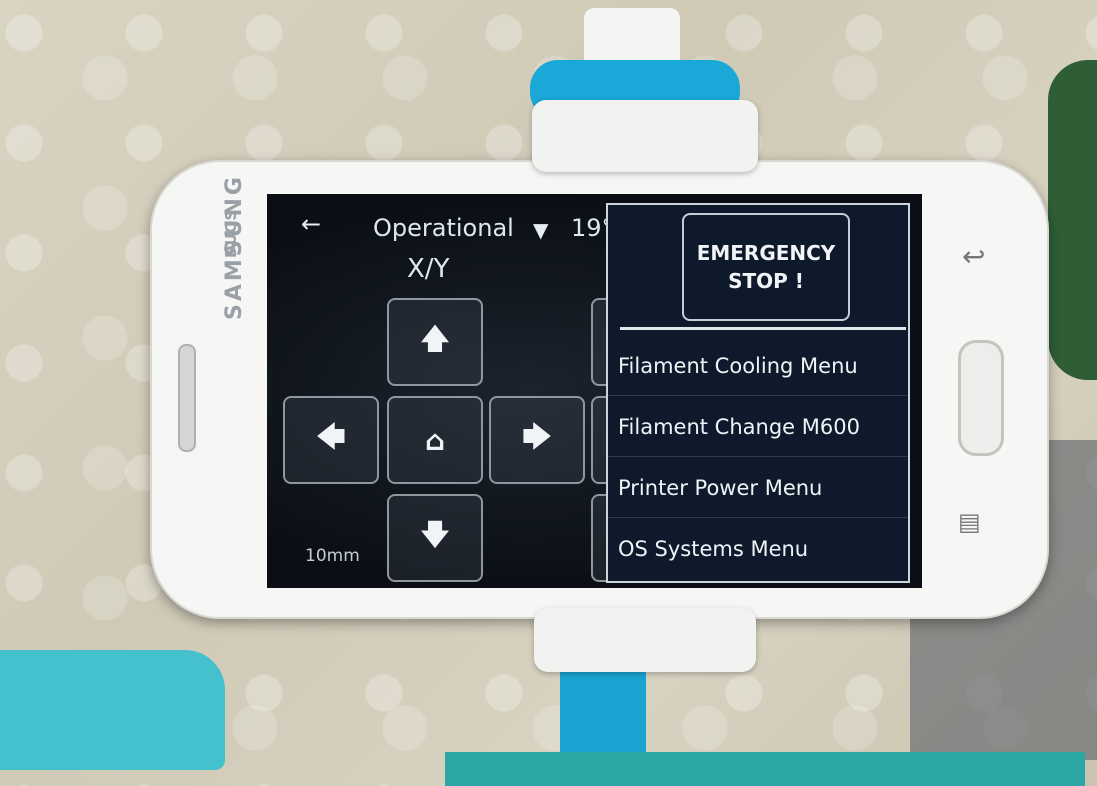 Image resolution: width=1097 pixels, height=786 pixels. I want to click on mount-clip-bottom, so click(645, 640).